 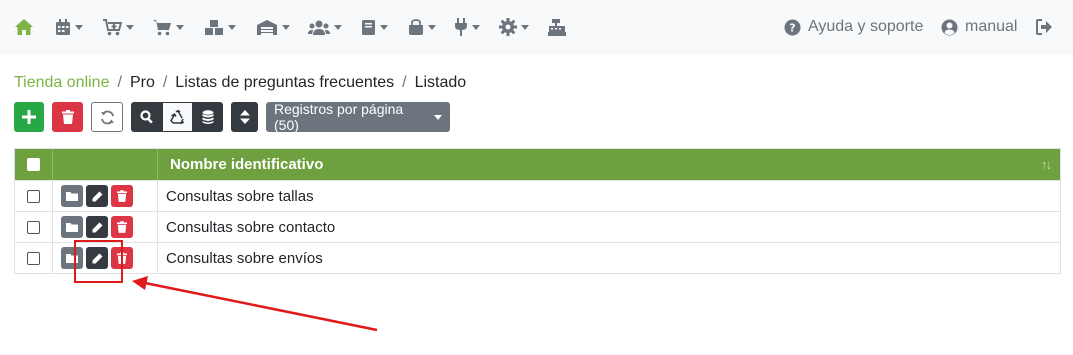 I want to click on table-row: Consultas sobre envíos, so click(x=537, y=257).